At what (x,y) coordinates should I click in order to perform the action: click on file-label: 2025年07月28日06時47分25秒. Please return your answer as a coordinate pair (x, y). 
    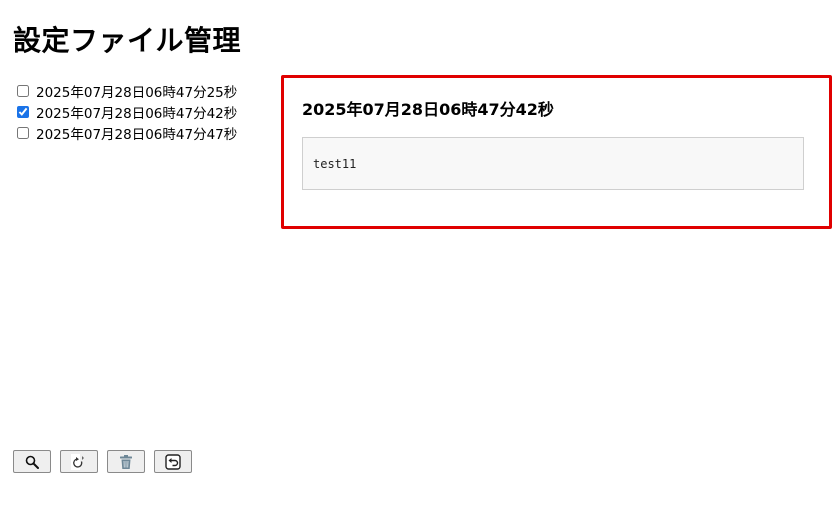
    Looking at the image, I should click on (137, 92).